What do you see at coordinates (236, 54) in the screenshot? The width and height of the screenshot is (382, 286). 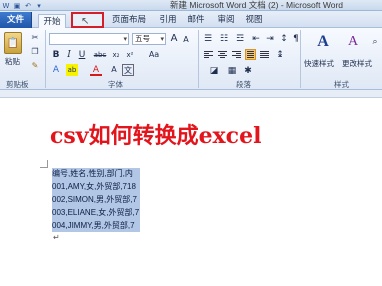 I see `align-right-icon` at bounding box center [236, 54].